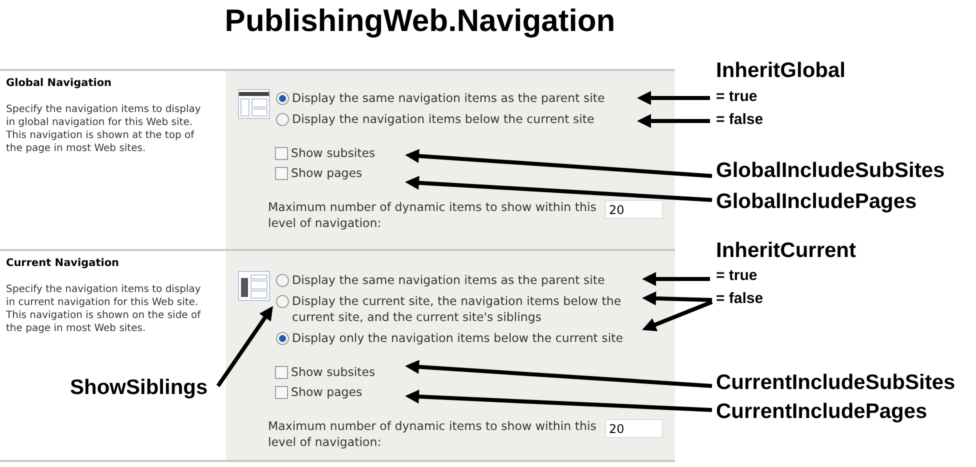 The height and width of the screenshot is (467, 976). What do you see at coordinates (59, 83) in the screenshot?
I see `section-heading: Global Navigation` at bounding box center [59, 83].